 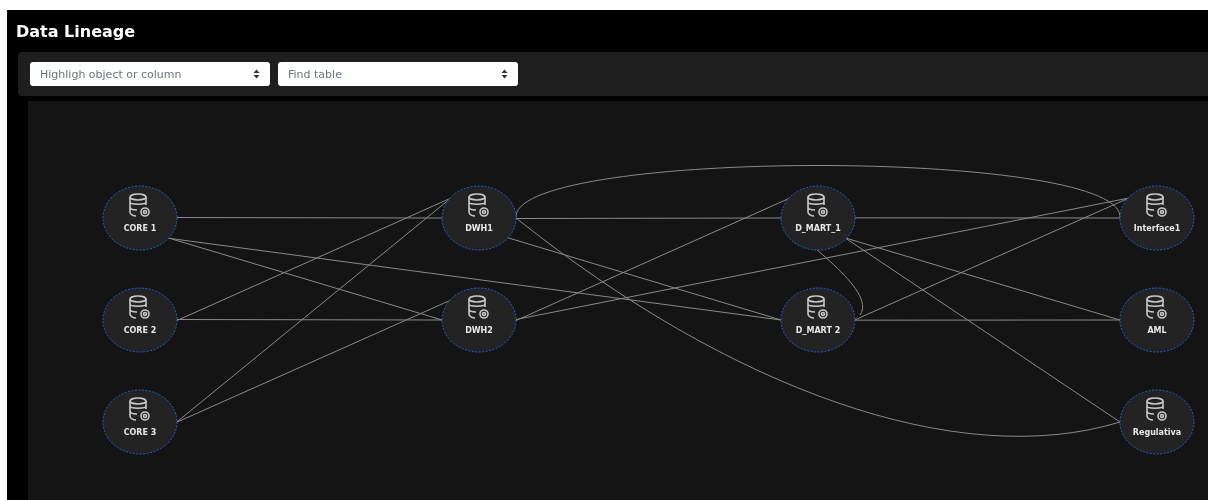 What do you see at coordinates (818, 330) in the screenshot?
I see `node-label: D_MART 2` at bounding box center [818, 330].